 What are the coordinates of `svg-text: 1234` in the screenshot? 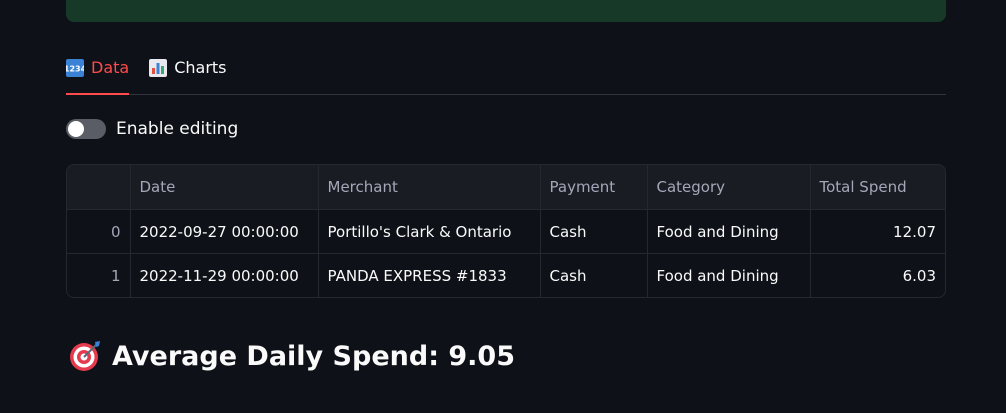 It's located at (75, 69).